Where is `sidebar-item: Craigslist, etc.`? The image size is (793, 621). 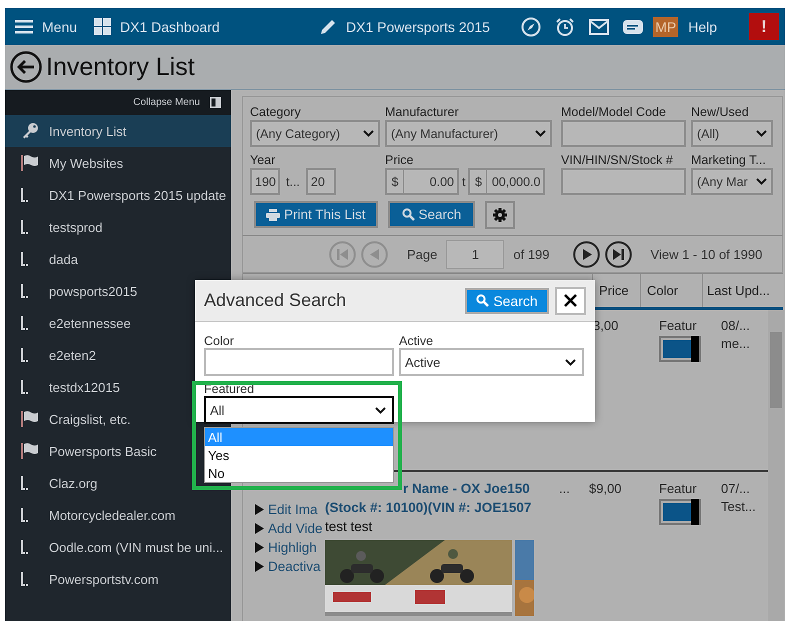
sidebar-item: Craigslist, etc. is located at coordinates (70, 419).